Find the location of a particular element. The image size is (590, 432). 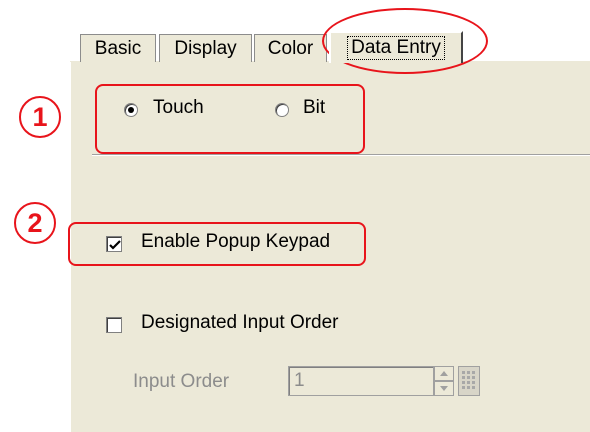

annotation-number-1: 1 is located at coordinates (40, 117).